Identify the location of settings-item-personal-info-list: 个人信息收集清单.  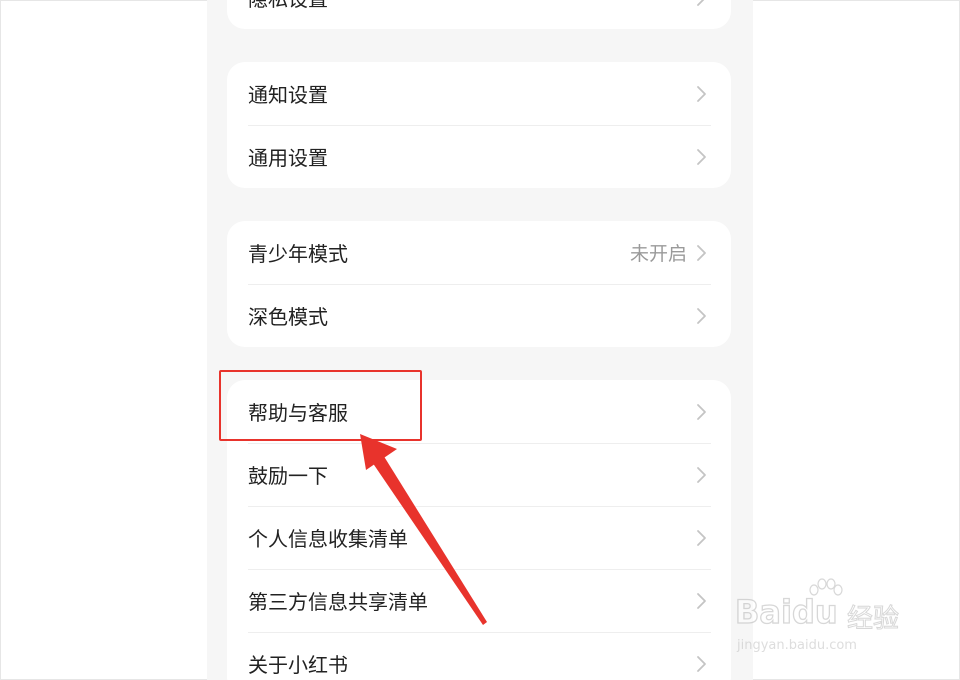
(479, 537).